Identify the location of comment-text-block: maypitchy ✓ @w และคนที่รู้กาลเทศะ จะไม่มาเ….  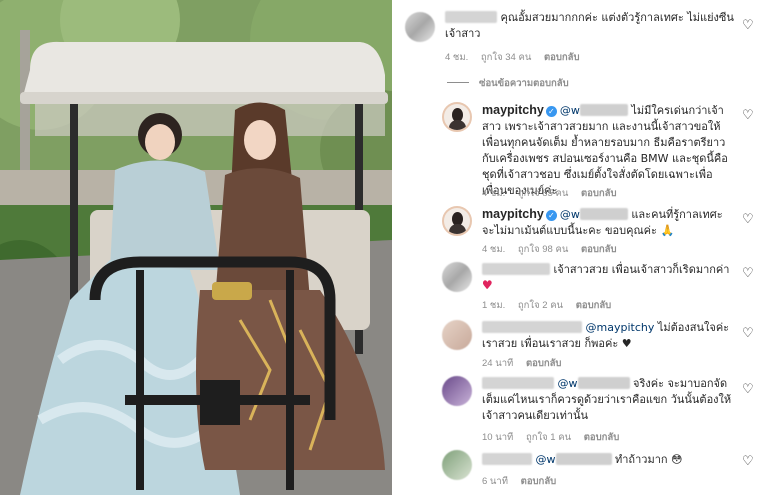
(608, 222).